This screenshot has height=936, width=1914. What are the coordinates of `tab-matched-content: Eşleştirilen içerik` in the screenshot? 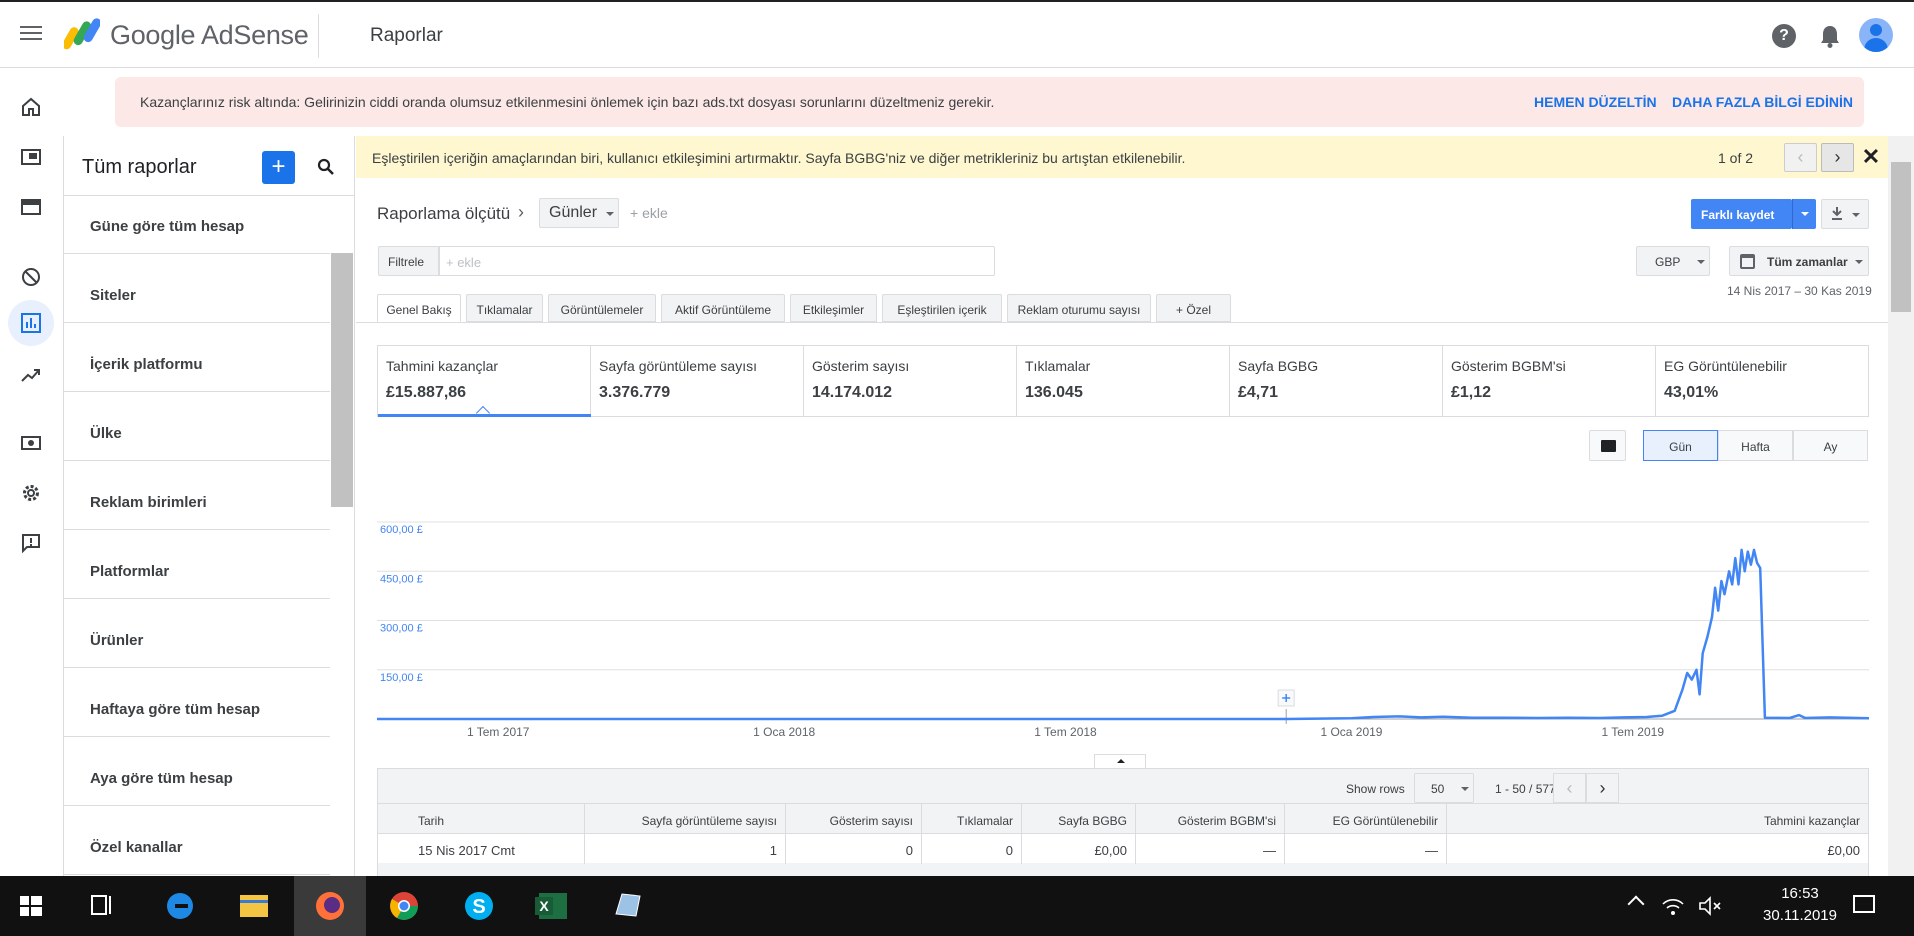 It's located at (942, 308).